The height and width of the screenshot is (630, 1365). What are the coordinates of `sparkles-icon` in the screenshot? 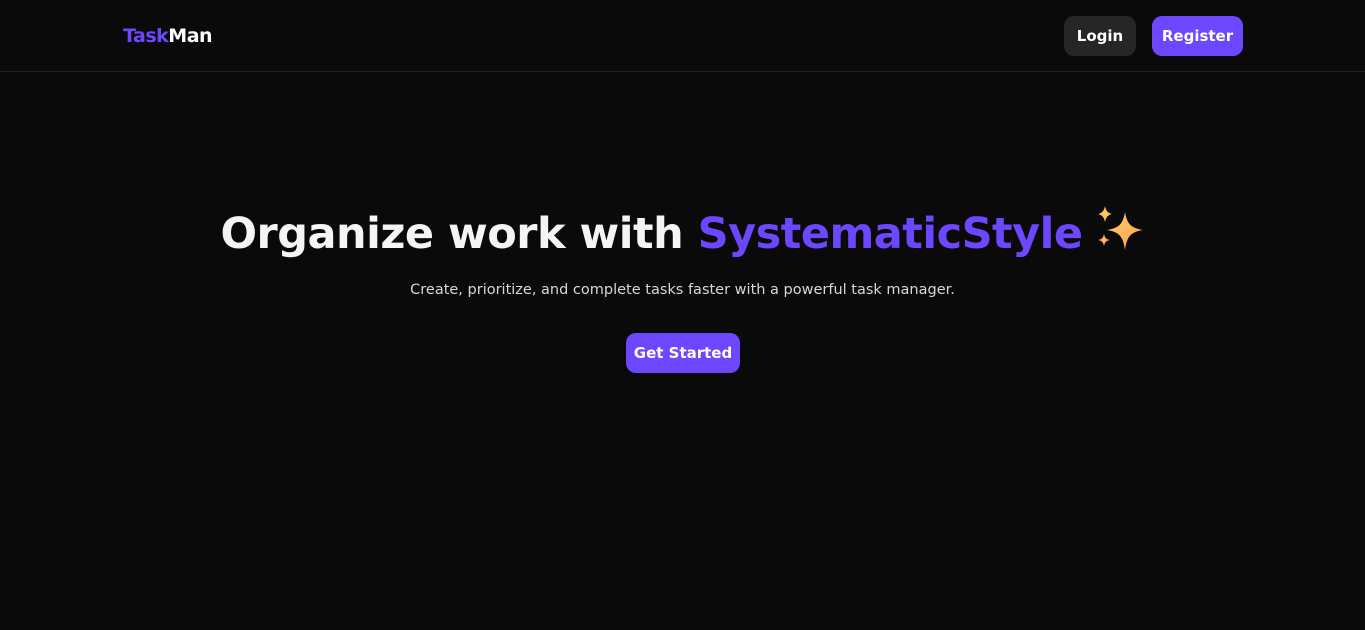 It's located at (1120, 236).